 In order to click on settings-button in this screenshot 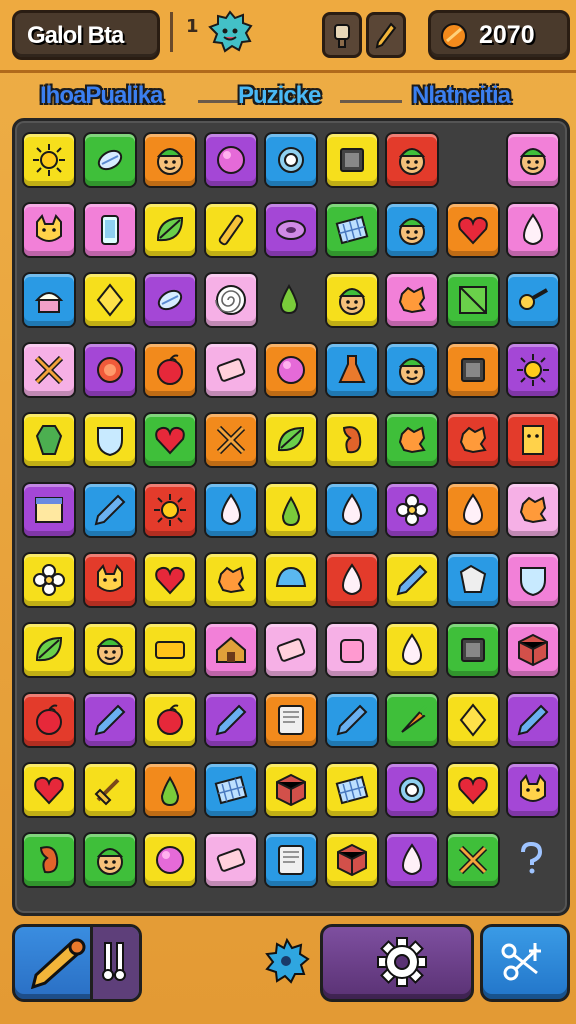, I will do `click(397, 963)`.